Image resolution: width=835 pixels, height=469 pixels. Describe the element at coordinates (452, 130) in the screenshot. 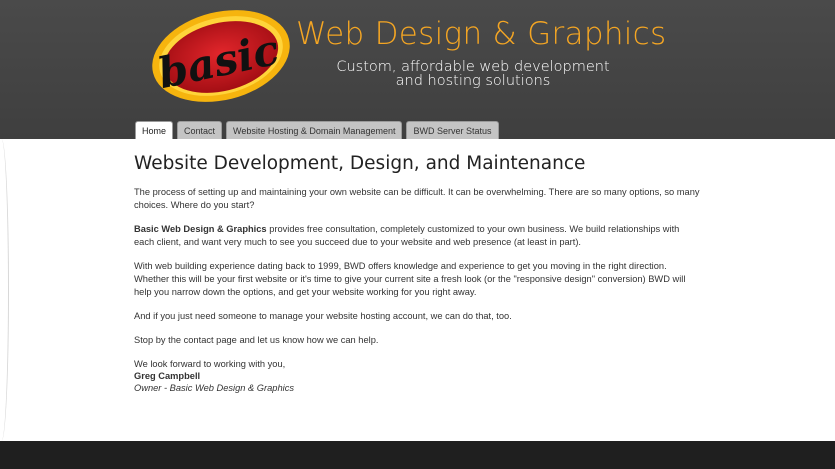

I see `tab-server-status: BWD Server Status` at that location.